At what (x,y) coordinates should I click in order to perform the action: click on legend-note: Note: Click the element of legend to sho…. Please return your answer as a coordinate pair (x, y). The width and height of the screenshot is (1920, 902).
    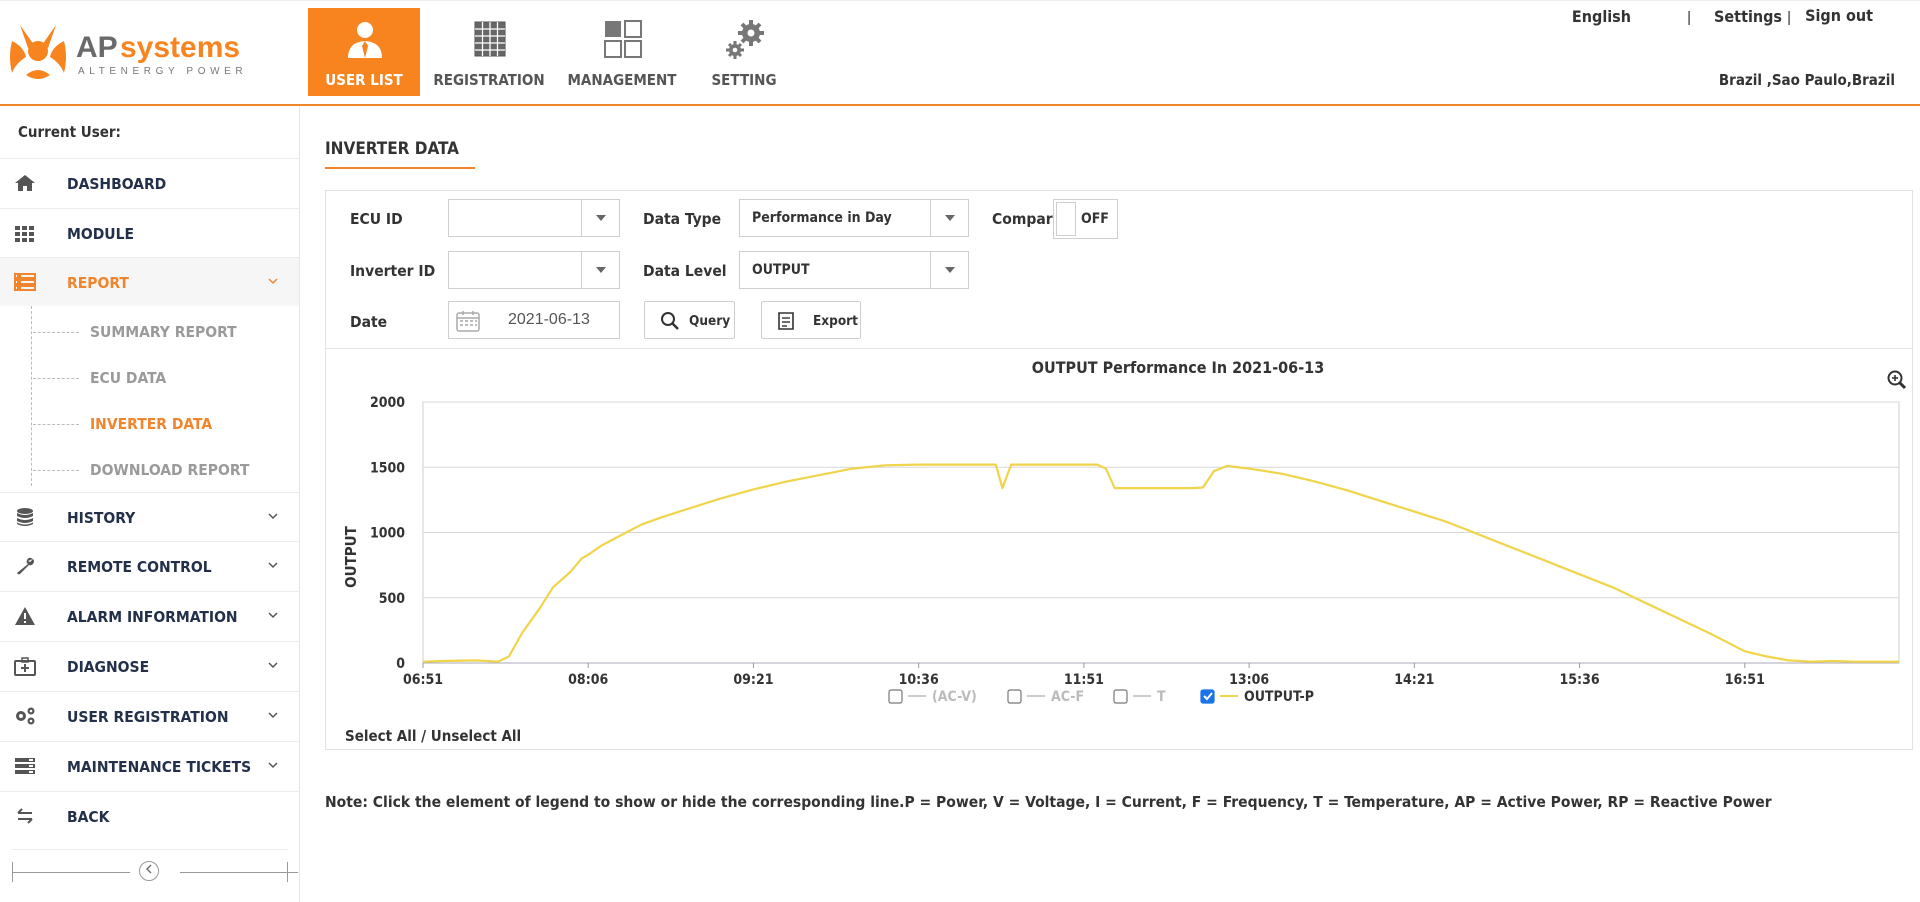
    Looking at the image, I should click on (1048, 802).